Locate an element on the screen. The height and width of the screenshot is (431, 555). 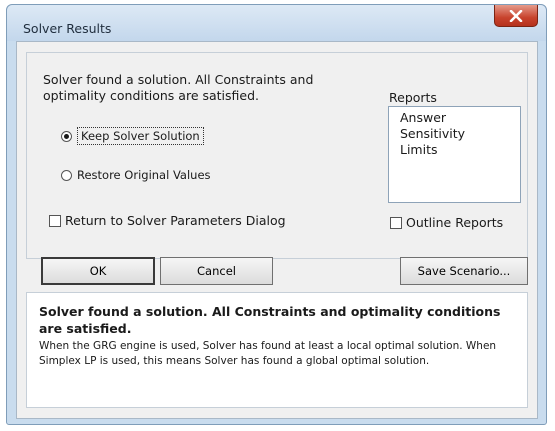
keep-solution-label: Keep Solver Solution is located at coordinates (140, 136).